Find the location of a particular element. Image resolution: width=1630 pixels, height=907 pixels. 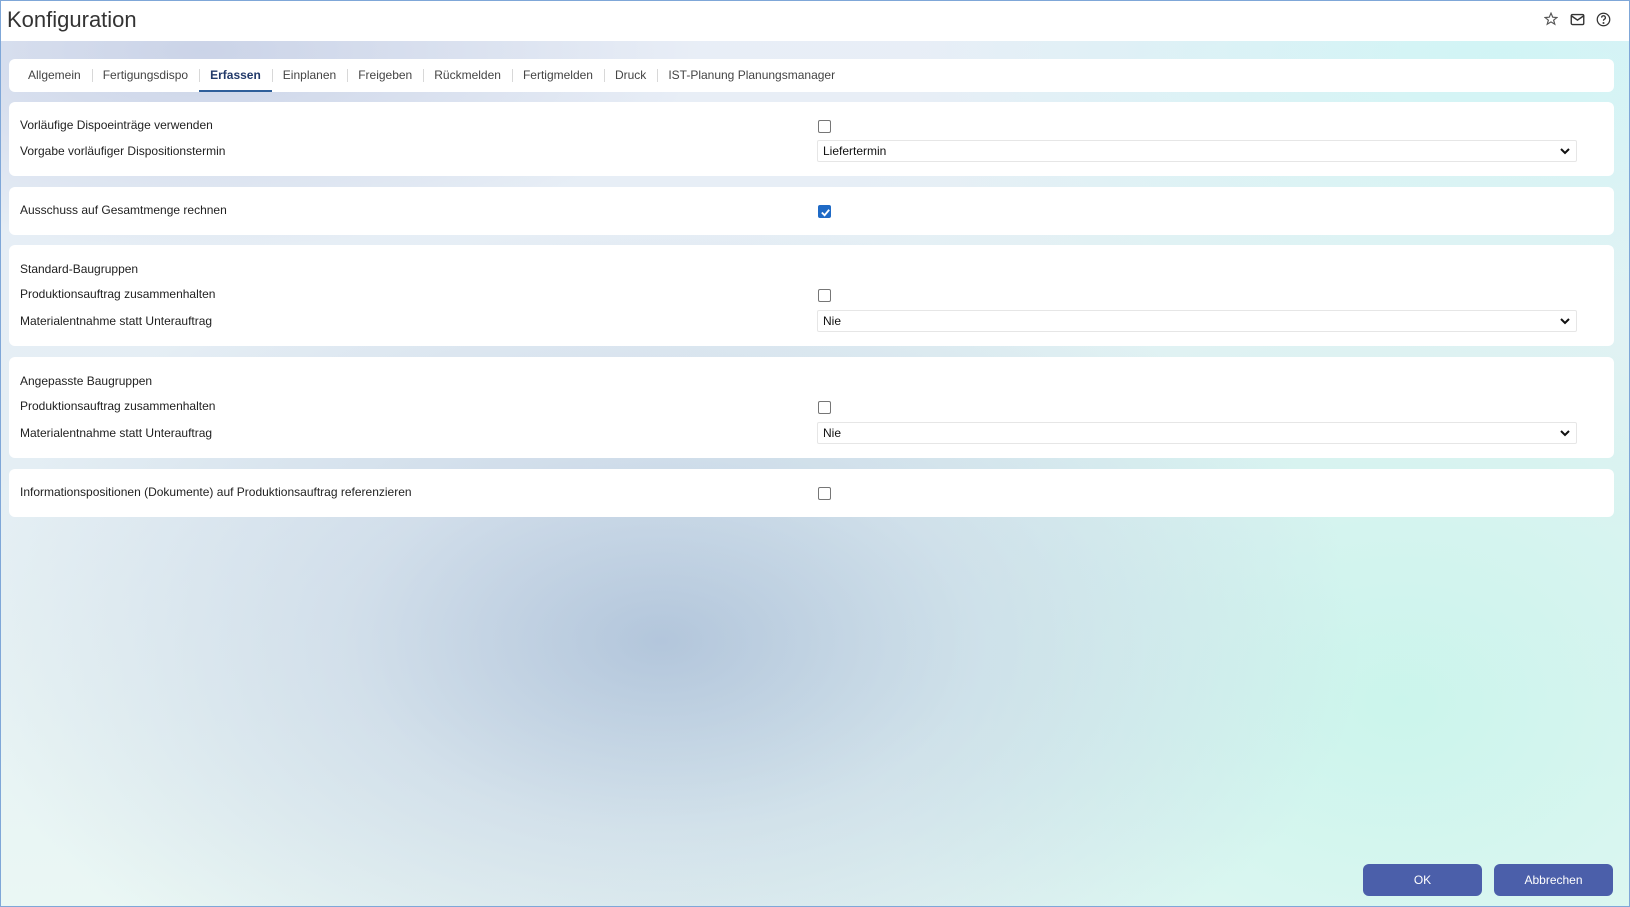

standard-keep-row: Produktionsauftrag zusammenhalten is located at coordinates (810, 294).